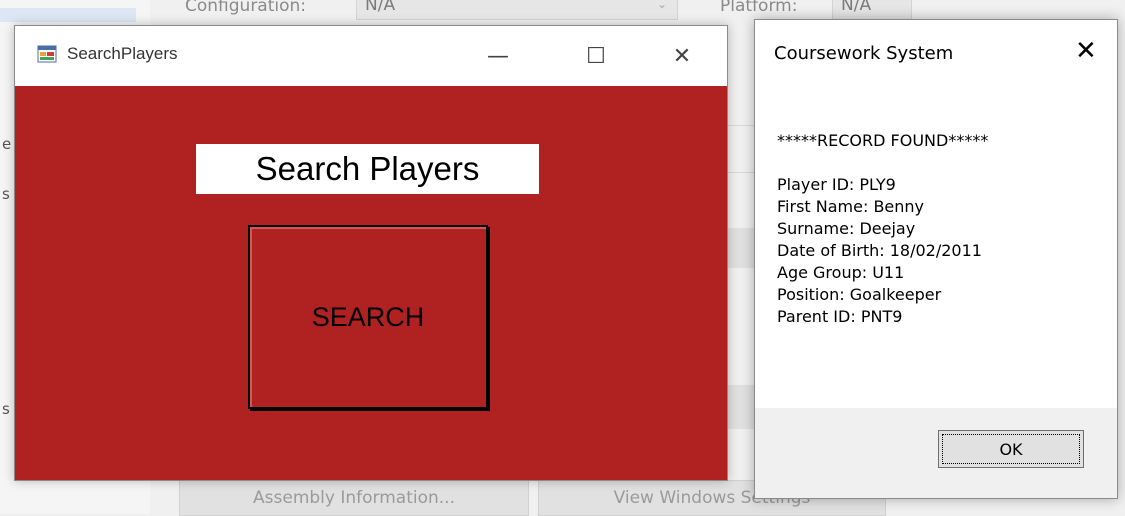 The height and width of the screenshot is (516, 1125). I want to click on first-name-line: First Name: Benny, so click(851, 206).